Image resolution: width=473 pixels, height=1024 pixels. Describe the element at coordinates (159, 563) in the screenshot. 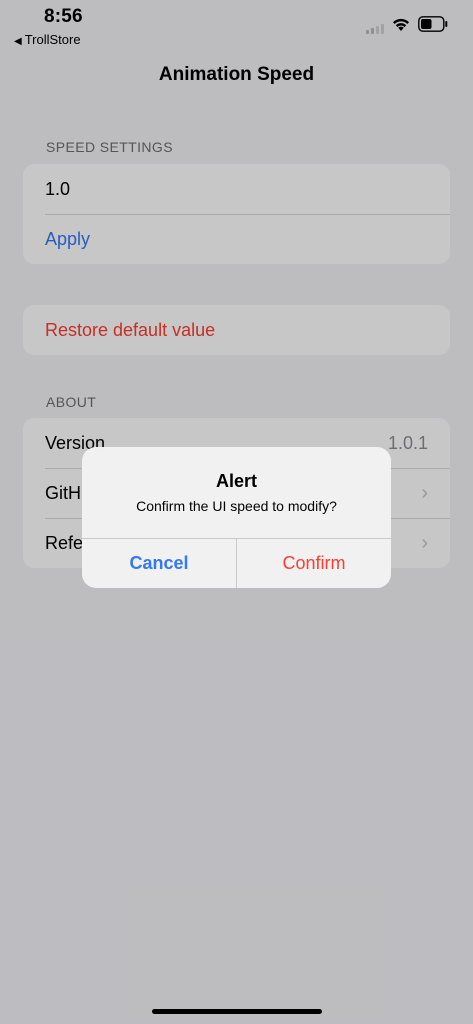

I see `cancel-button: Cancel` at that location.